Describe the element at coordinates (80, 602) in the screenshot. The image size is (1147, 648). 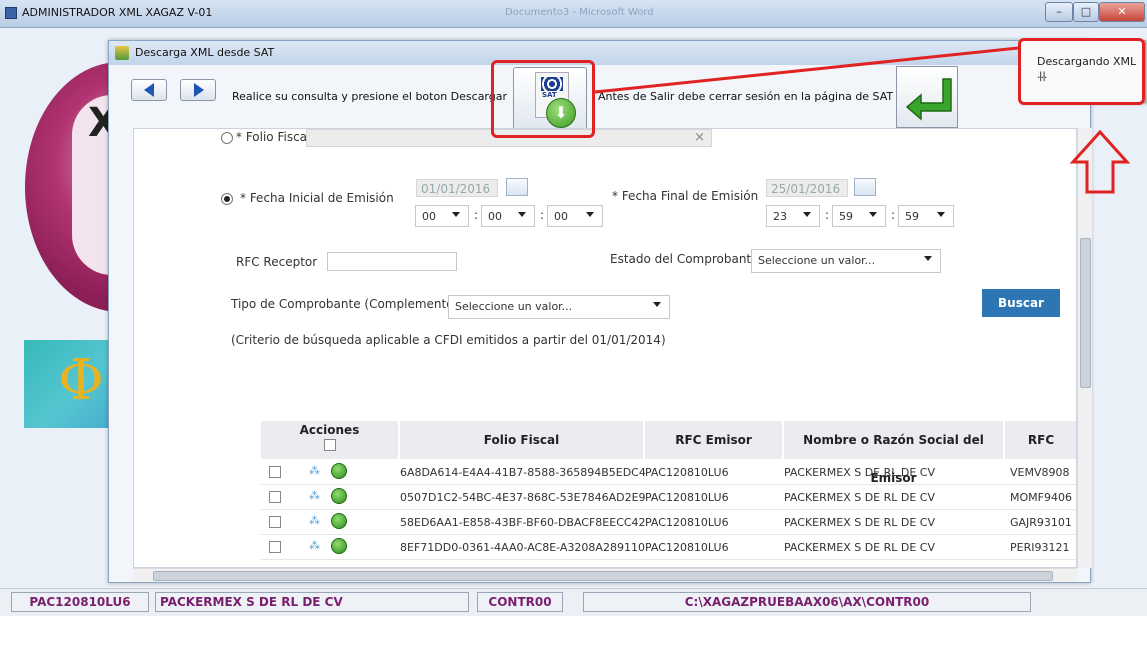
I see `status-rfc: PAC120810LU6` at that location.